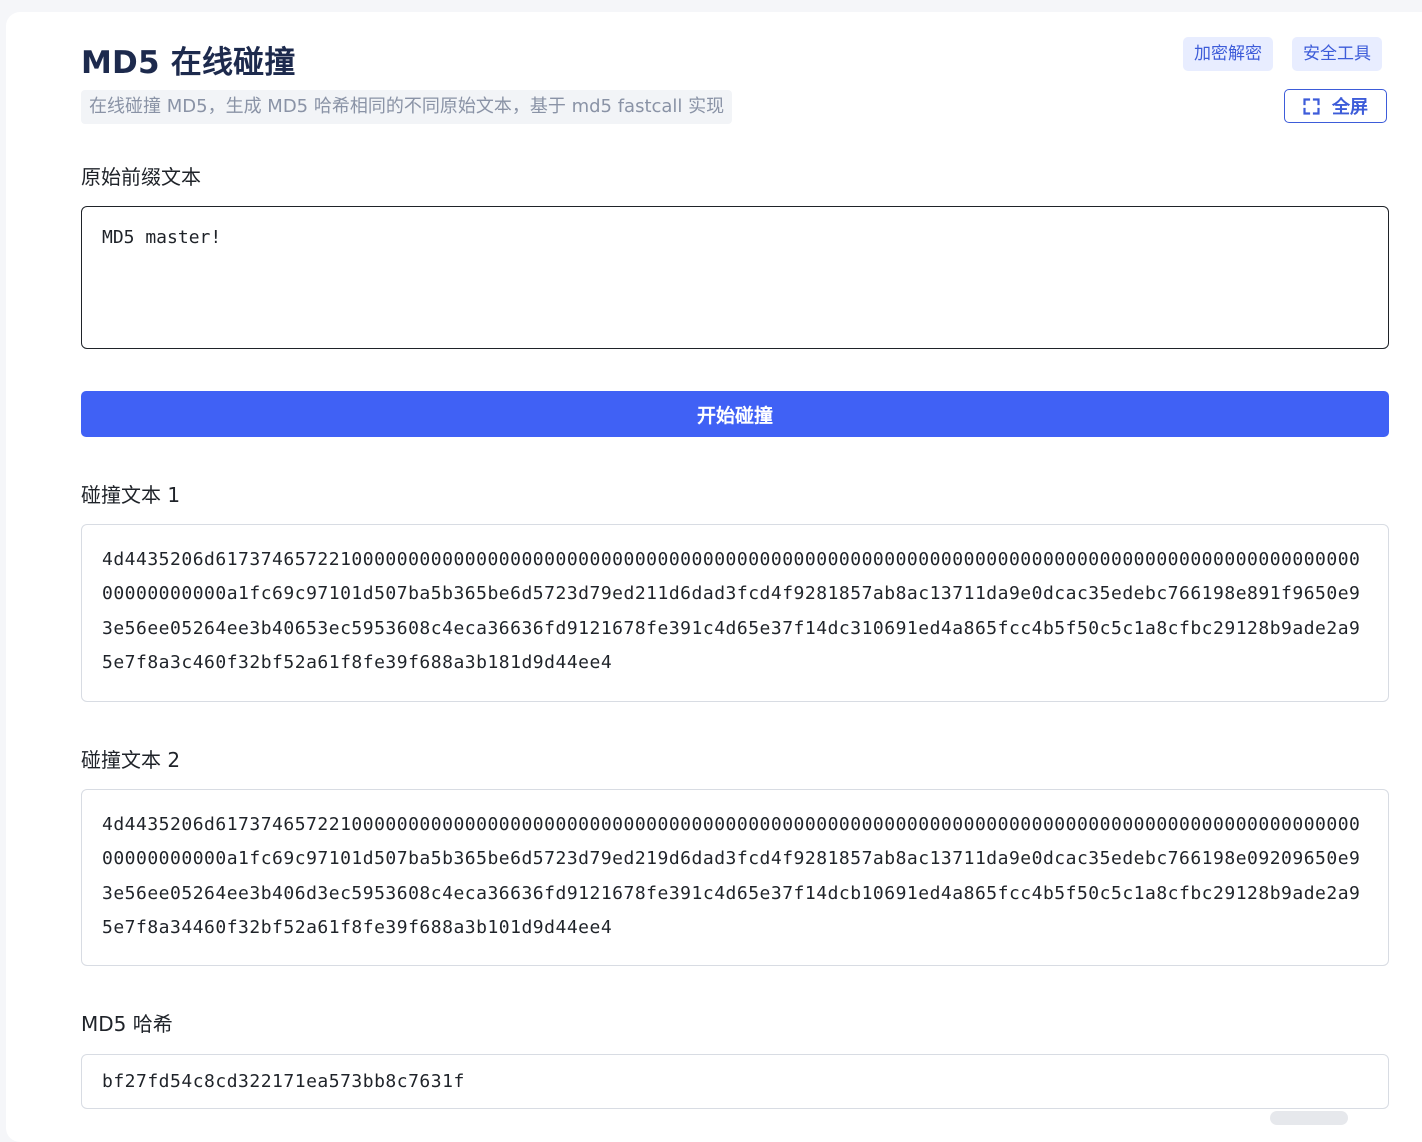  What do you see at coordinates (1350, 107) in the screenshot?
I see `fullscreen-label: 全屏` at bounding box center [1350, 107].